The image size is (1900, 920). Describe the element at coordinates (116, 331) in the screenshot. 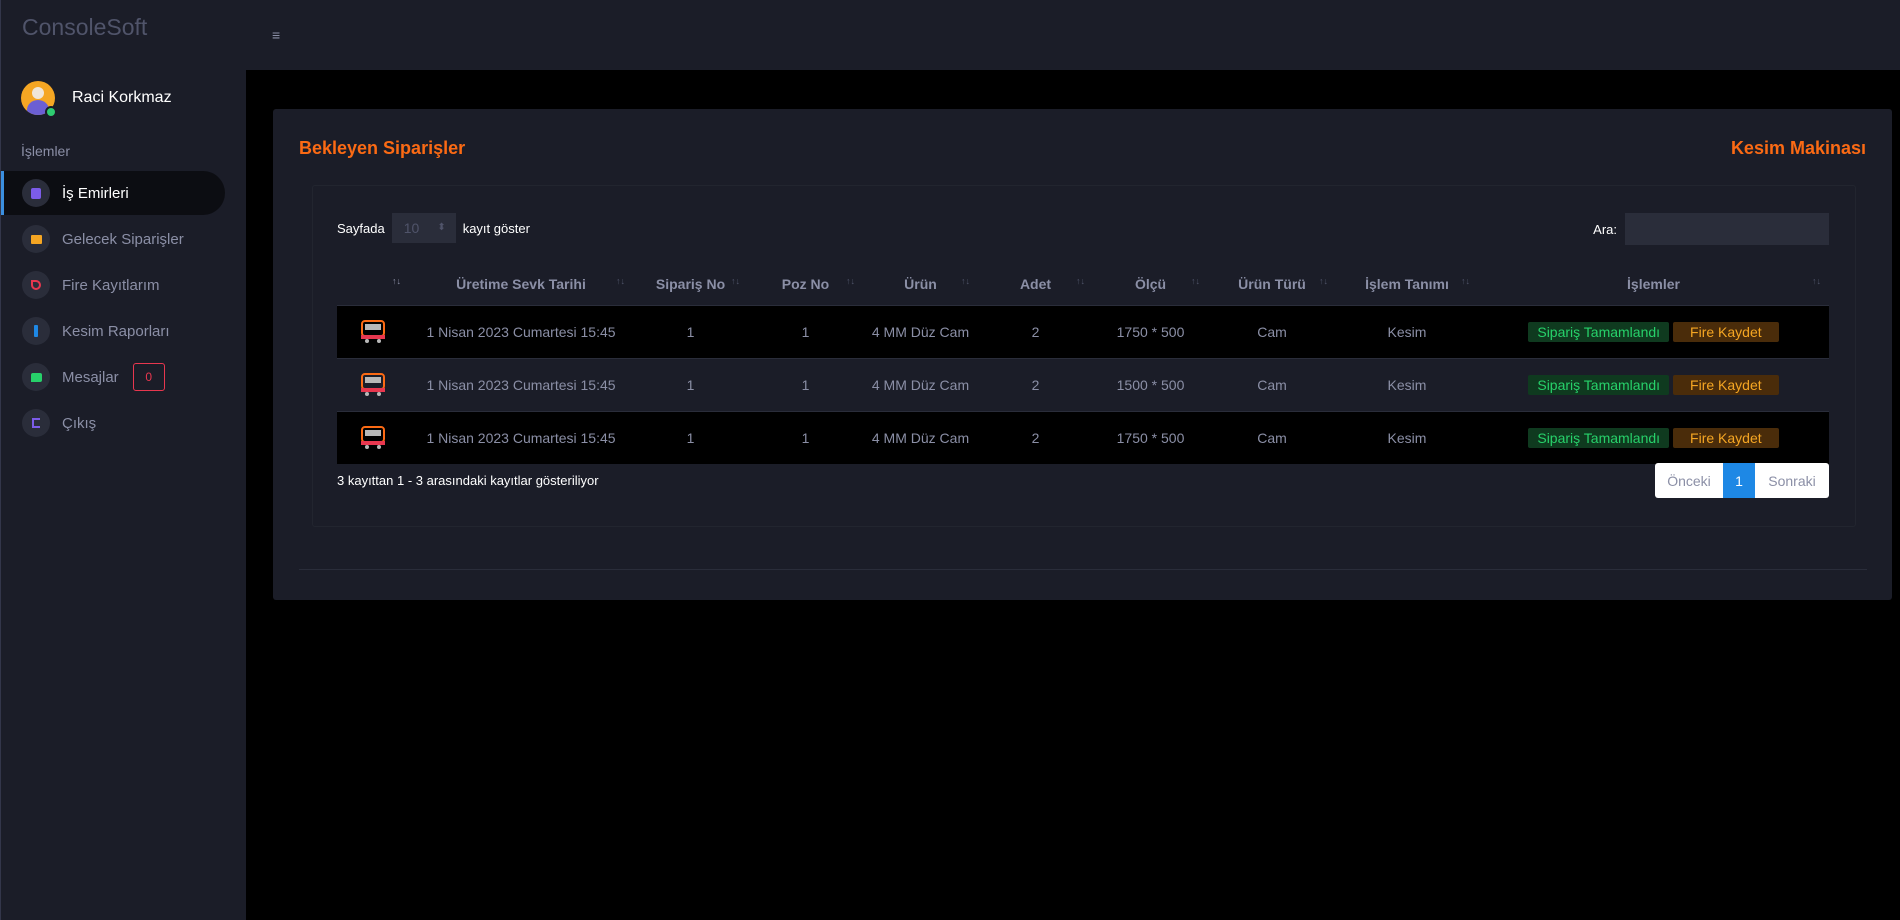

I see `sidebar-item-label: Kesim Raporları` at that location.